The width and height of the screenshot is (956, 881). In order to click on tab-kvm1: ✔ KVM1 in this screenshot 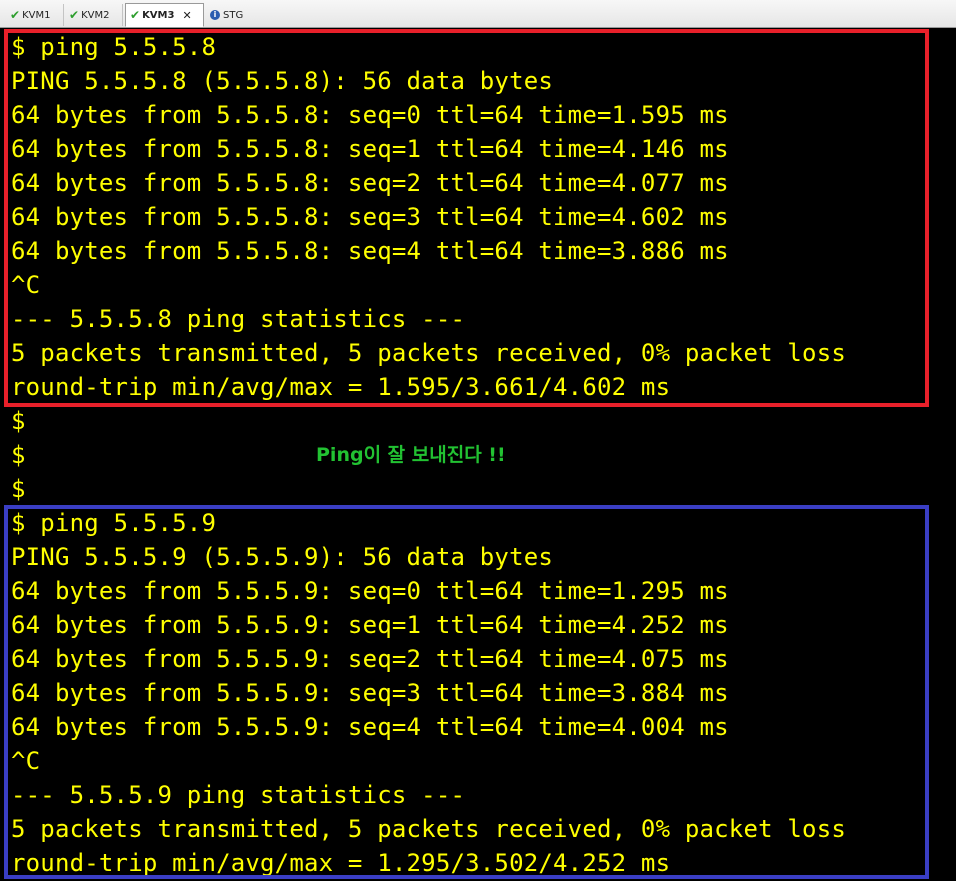, I will do `click(35, 15)`.